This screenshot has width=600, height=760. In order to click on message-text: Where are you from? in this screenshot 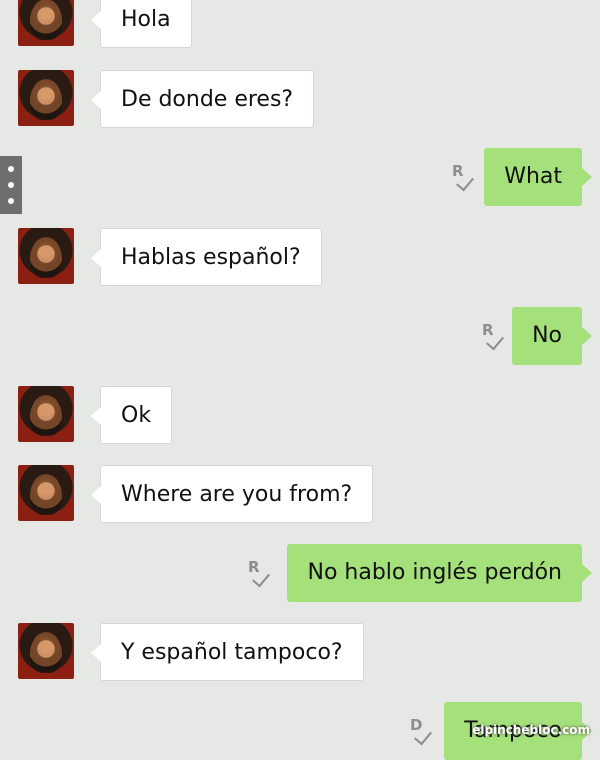, I will do `click(237, 494)`.